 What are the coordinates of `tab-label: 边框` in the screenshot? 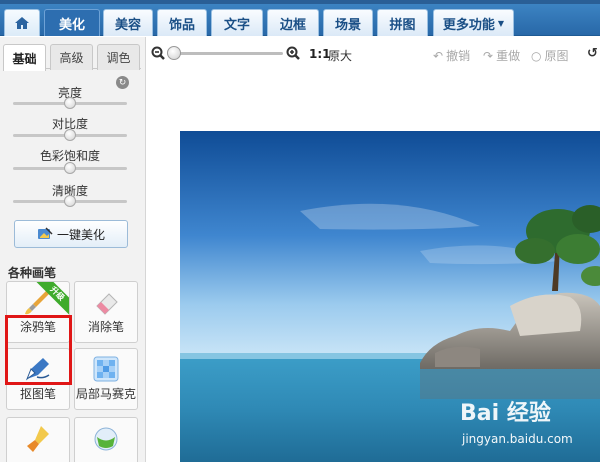 It's located at (292, 25).